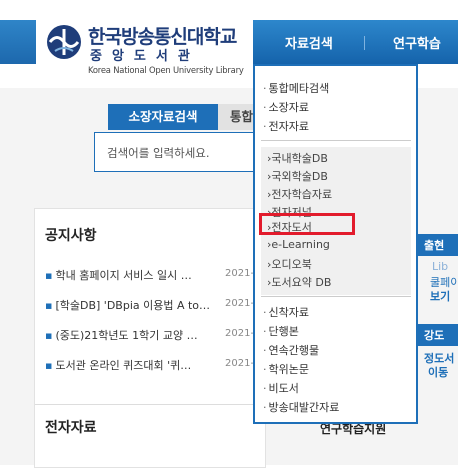  I want to click on menu-item-electronic-resources: · 전자자료, so click(286, 126).